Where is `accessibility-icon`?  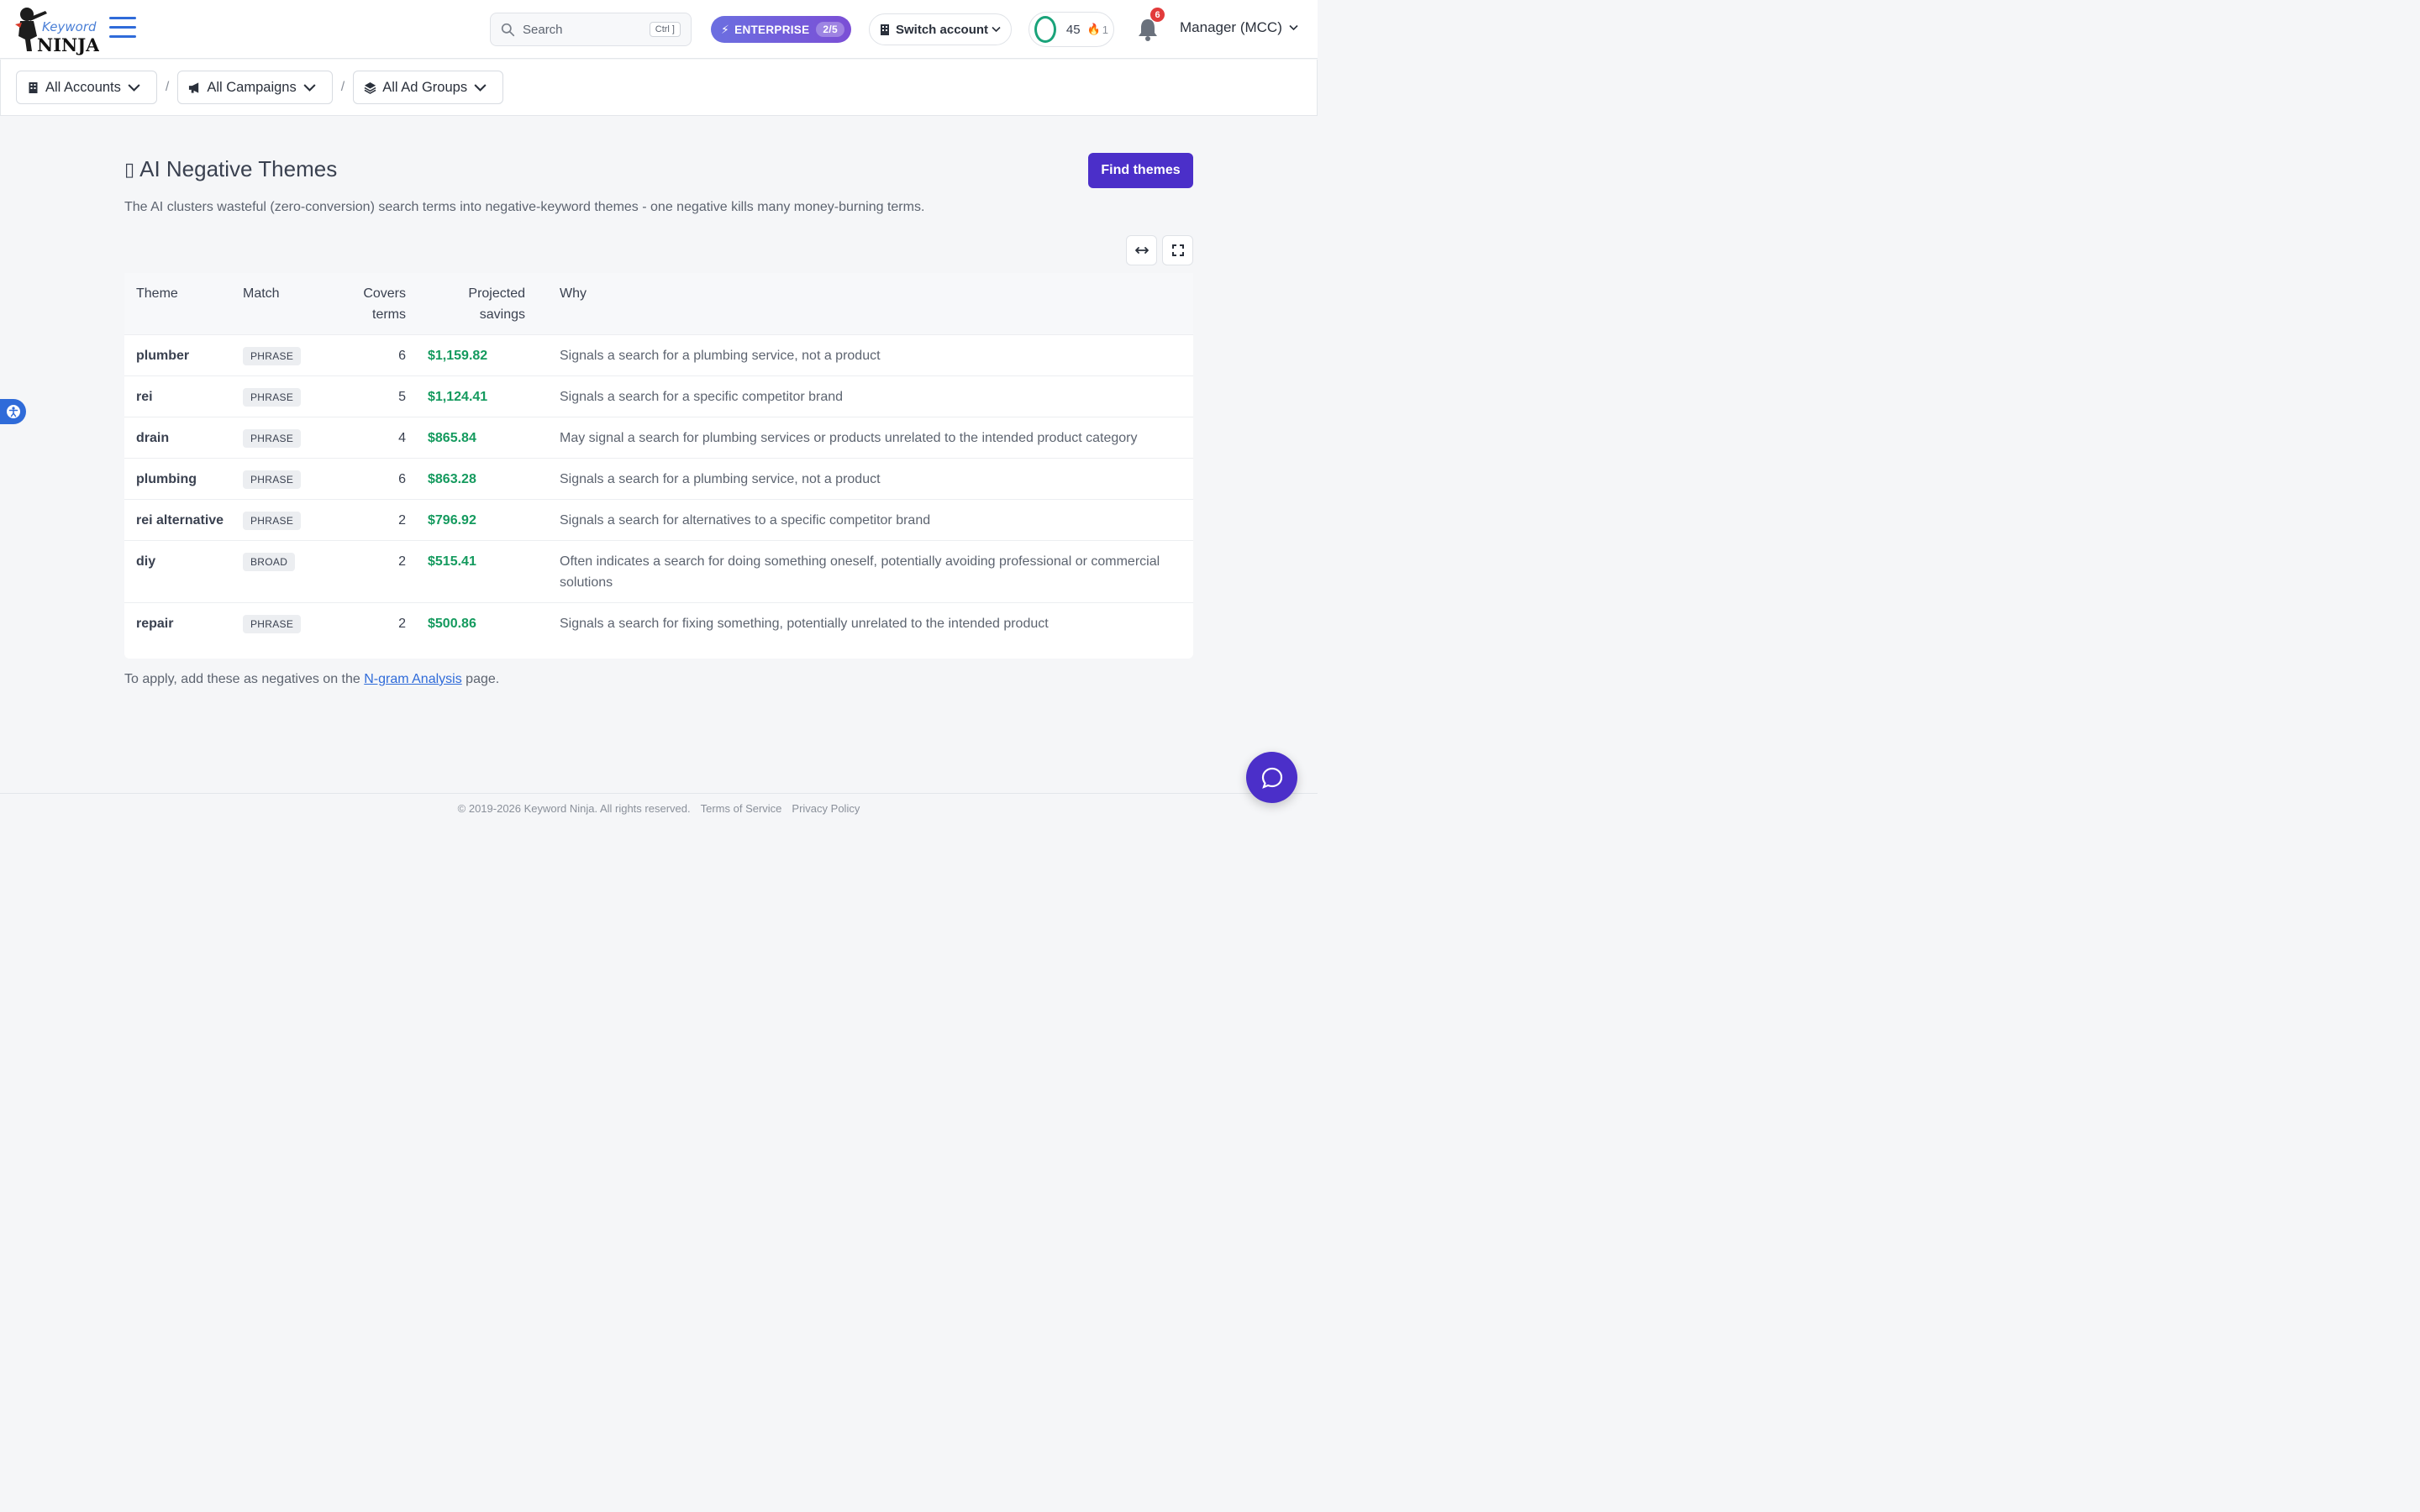
accessibility-icon is located at coordinates (13, 411).